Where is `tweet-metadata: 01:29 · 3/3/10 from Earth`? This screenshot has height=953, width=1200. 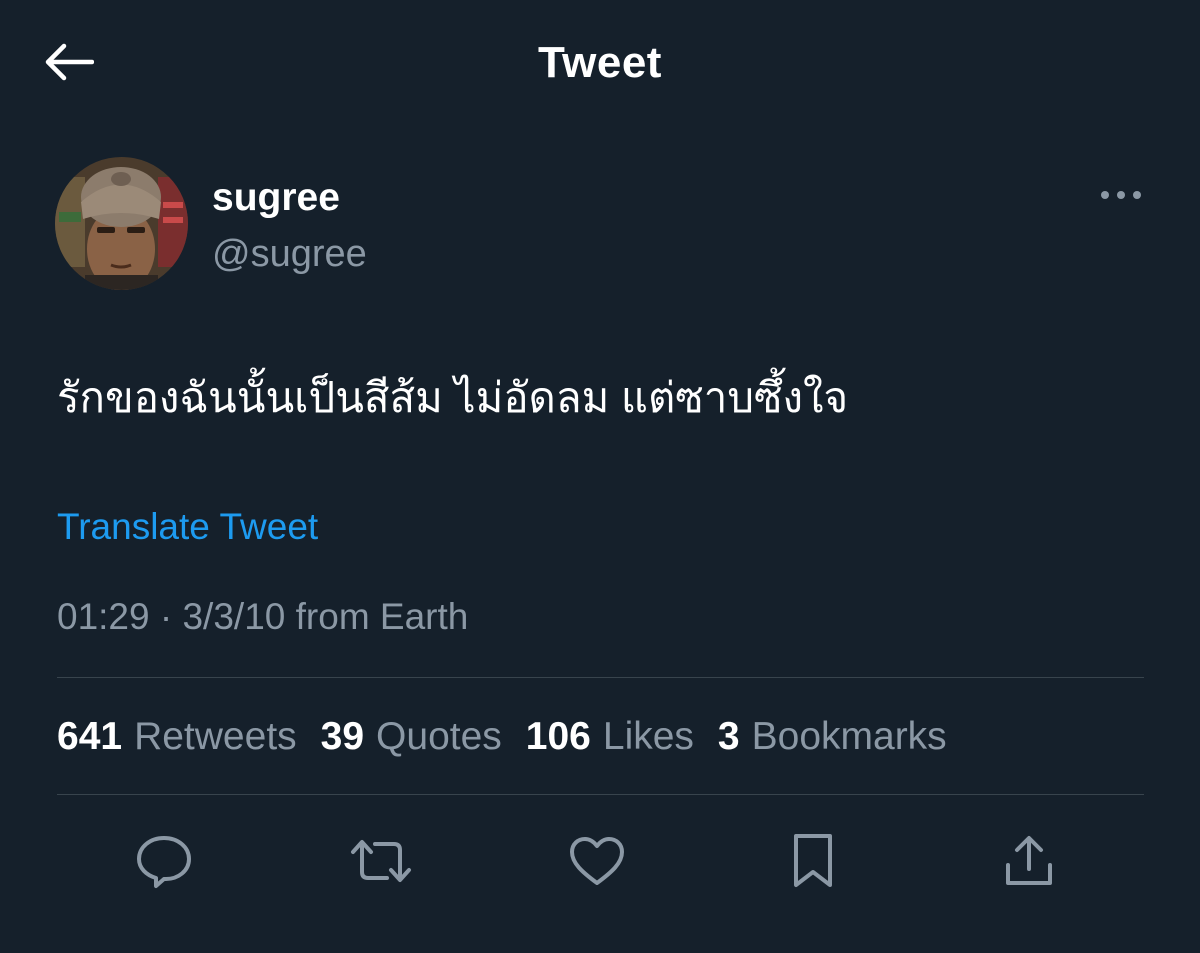 tweet-metadata: 01:29 · 3/3/10 from Earth is located at coordinates (262, 617).